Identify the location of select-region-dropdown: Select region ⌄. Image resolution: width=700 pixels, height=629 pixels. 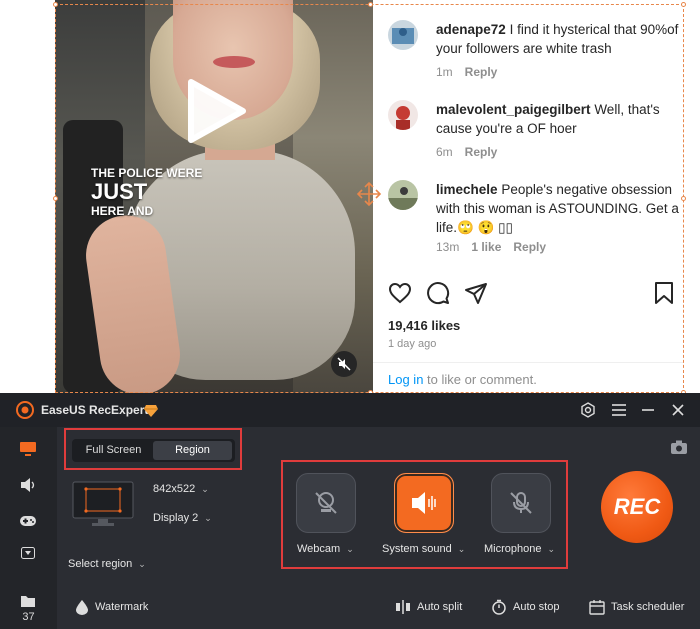
(107, 564).